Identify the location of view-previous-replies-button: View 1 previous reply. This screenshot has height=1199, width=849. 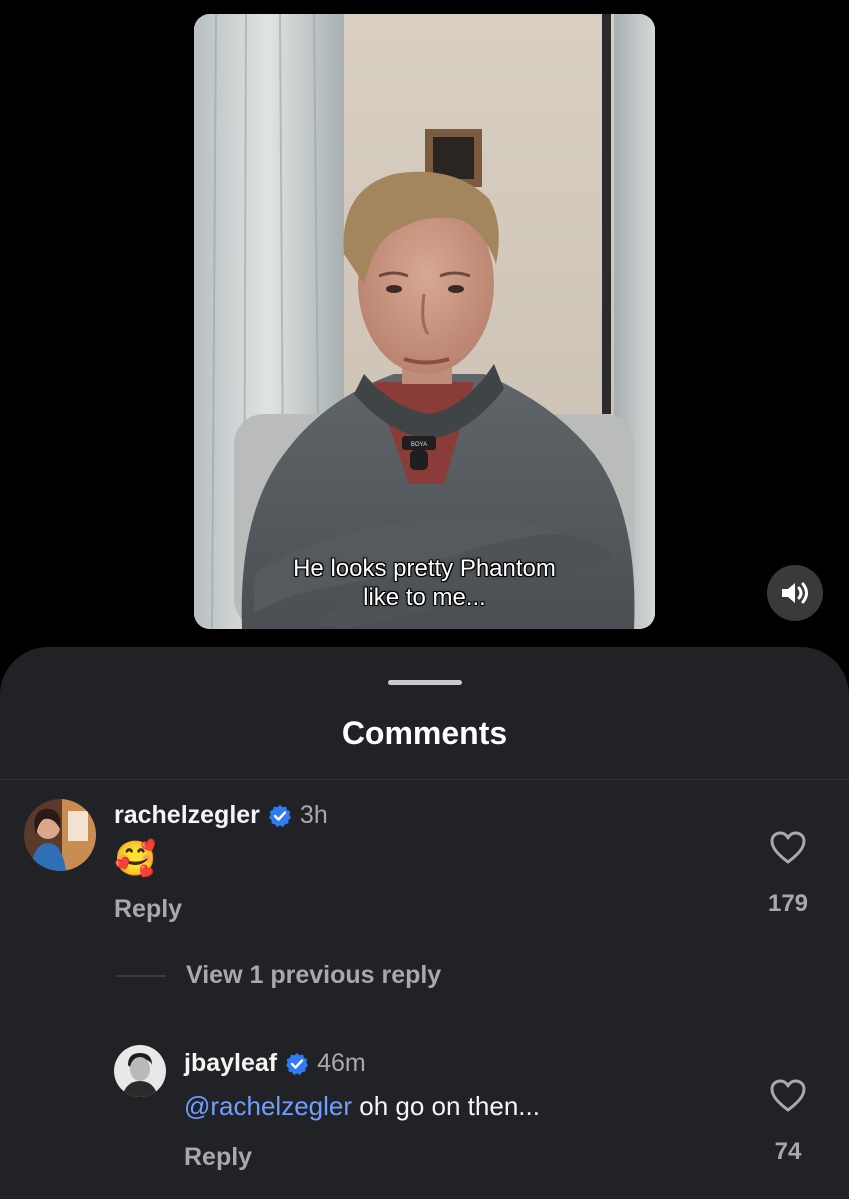
(278, 975).